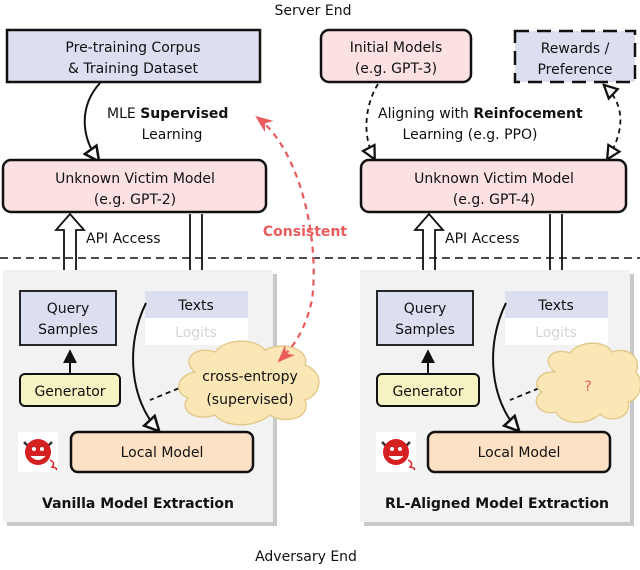  Describe the element at coordinates (482, 239) in the screenshot. I see `api-access-right: API Access` at that location.